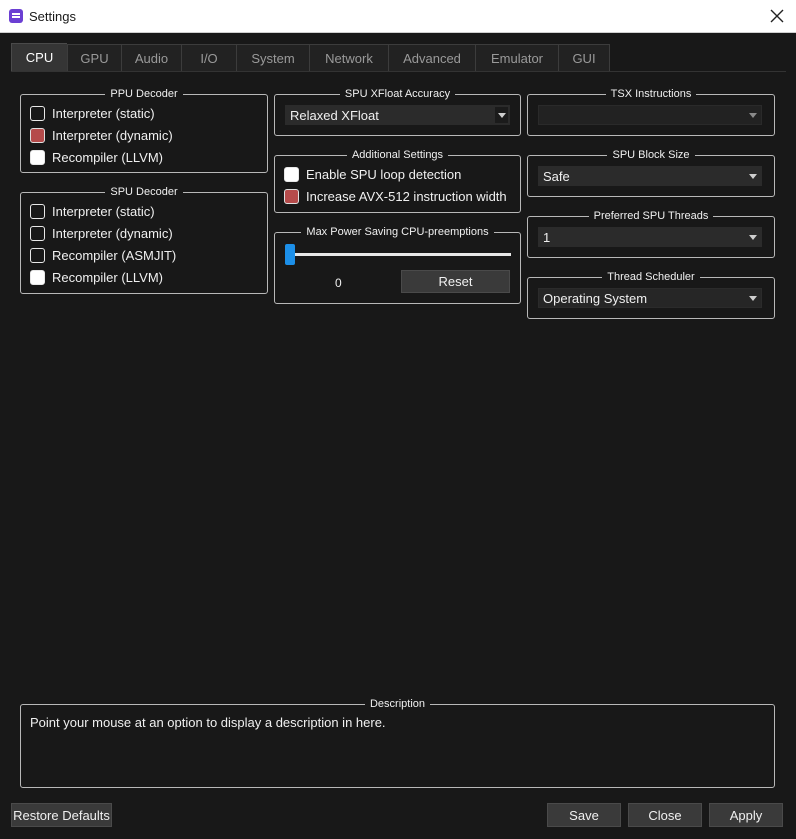 This screenshot has height=839, width=796. I want to click on close-button: Close, so click(665, 815).